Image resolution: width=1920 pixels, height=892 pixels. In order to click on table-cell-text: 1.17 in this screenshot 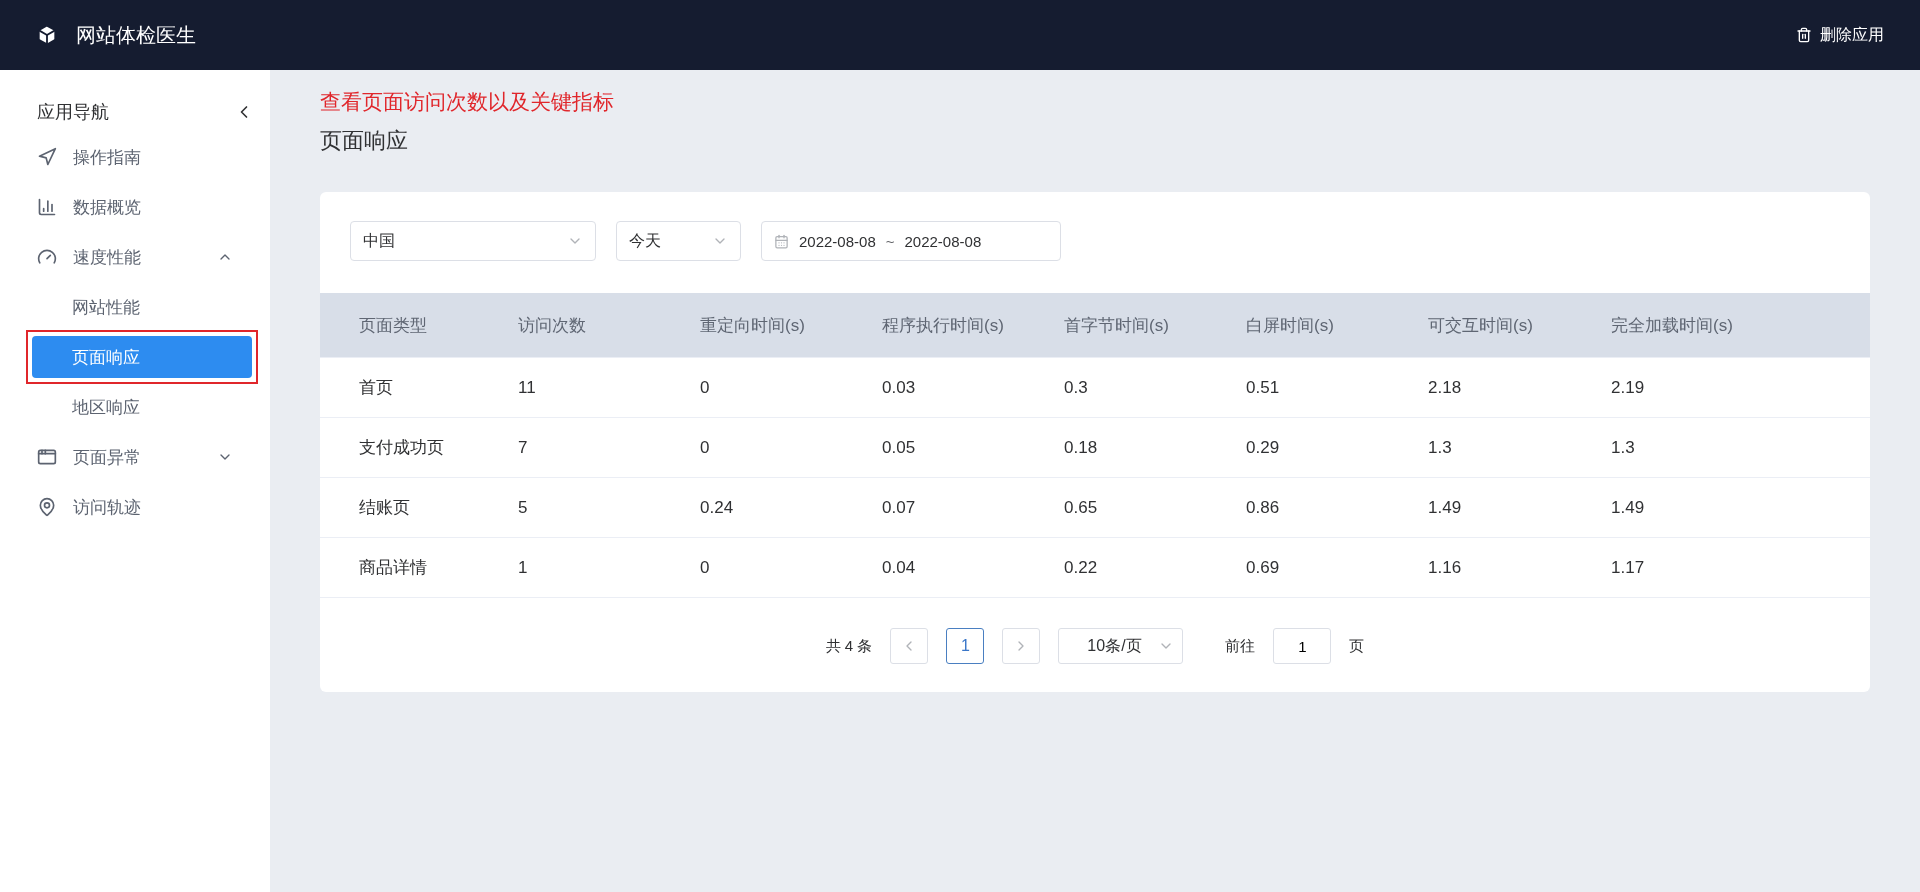, I will do `click(1628, 567)`.